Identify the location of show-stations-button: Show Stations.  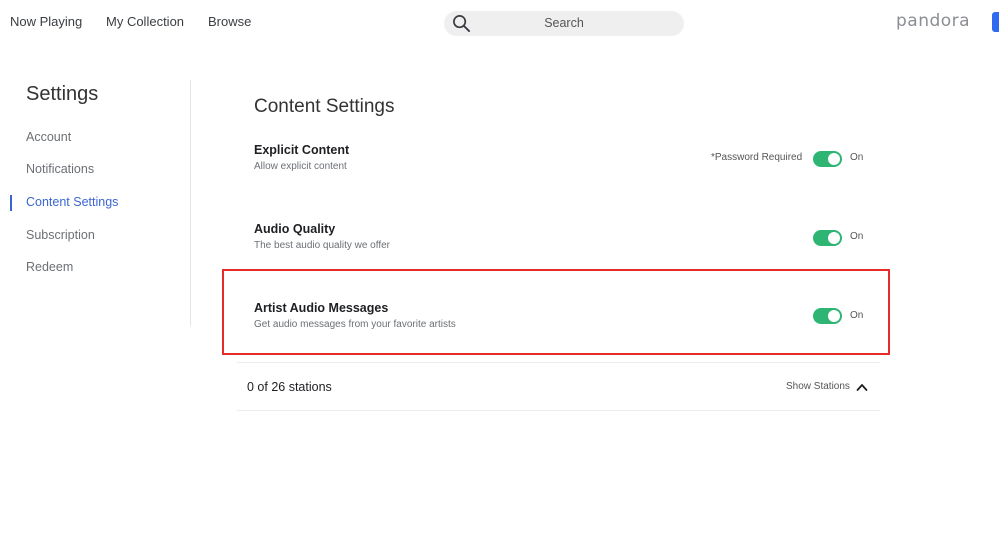
(818, 386).